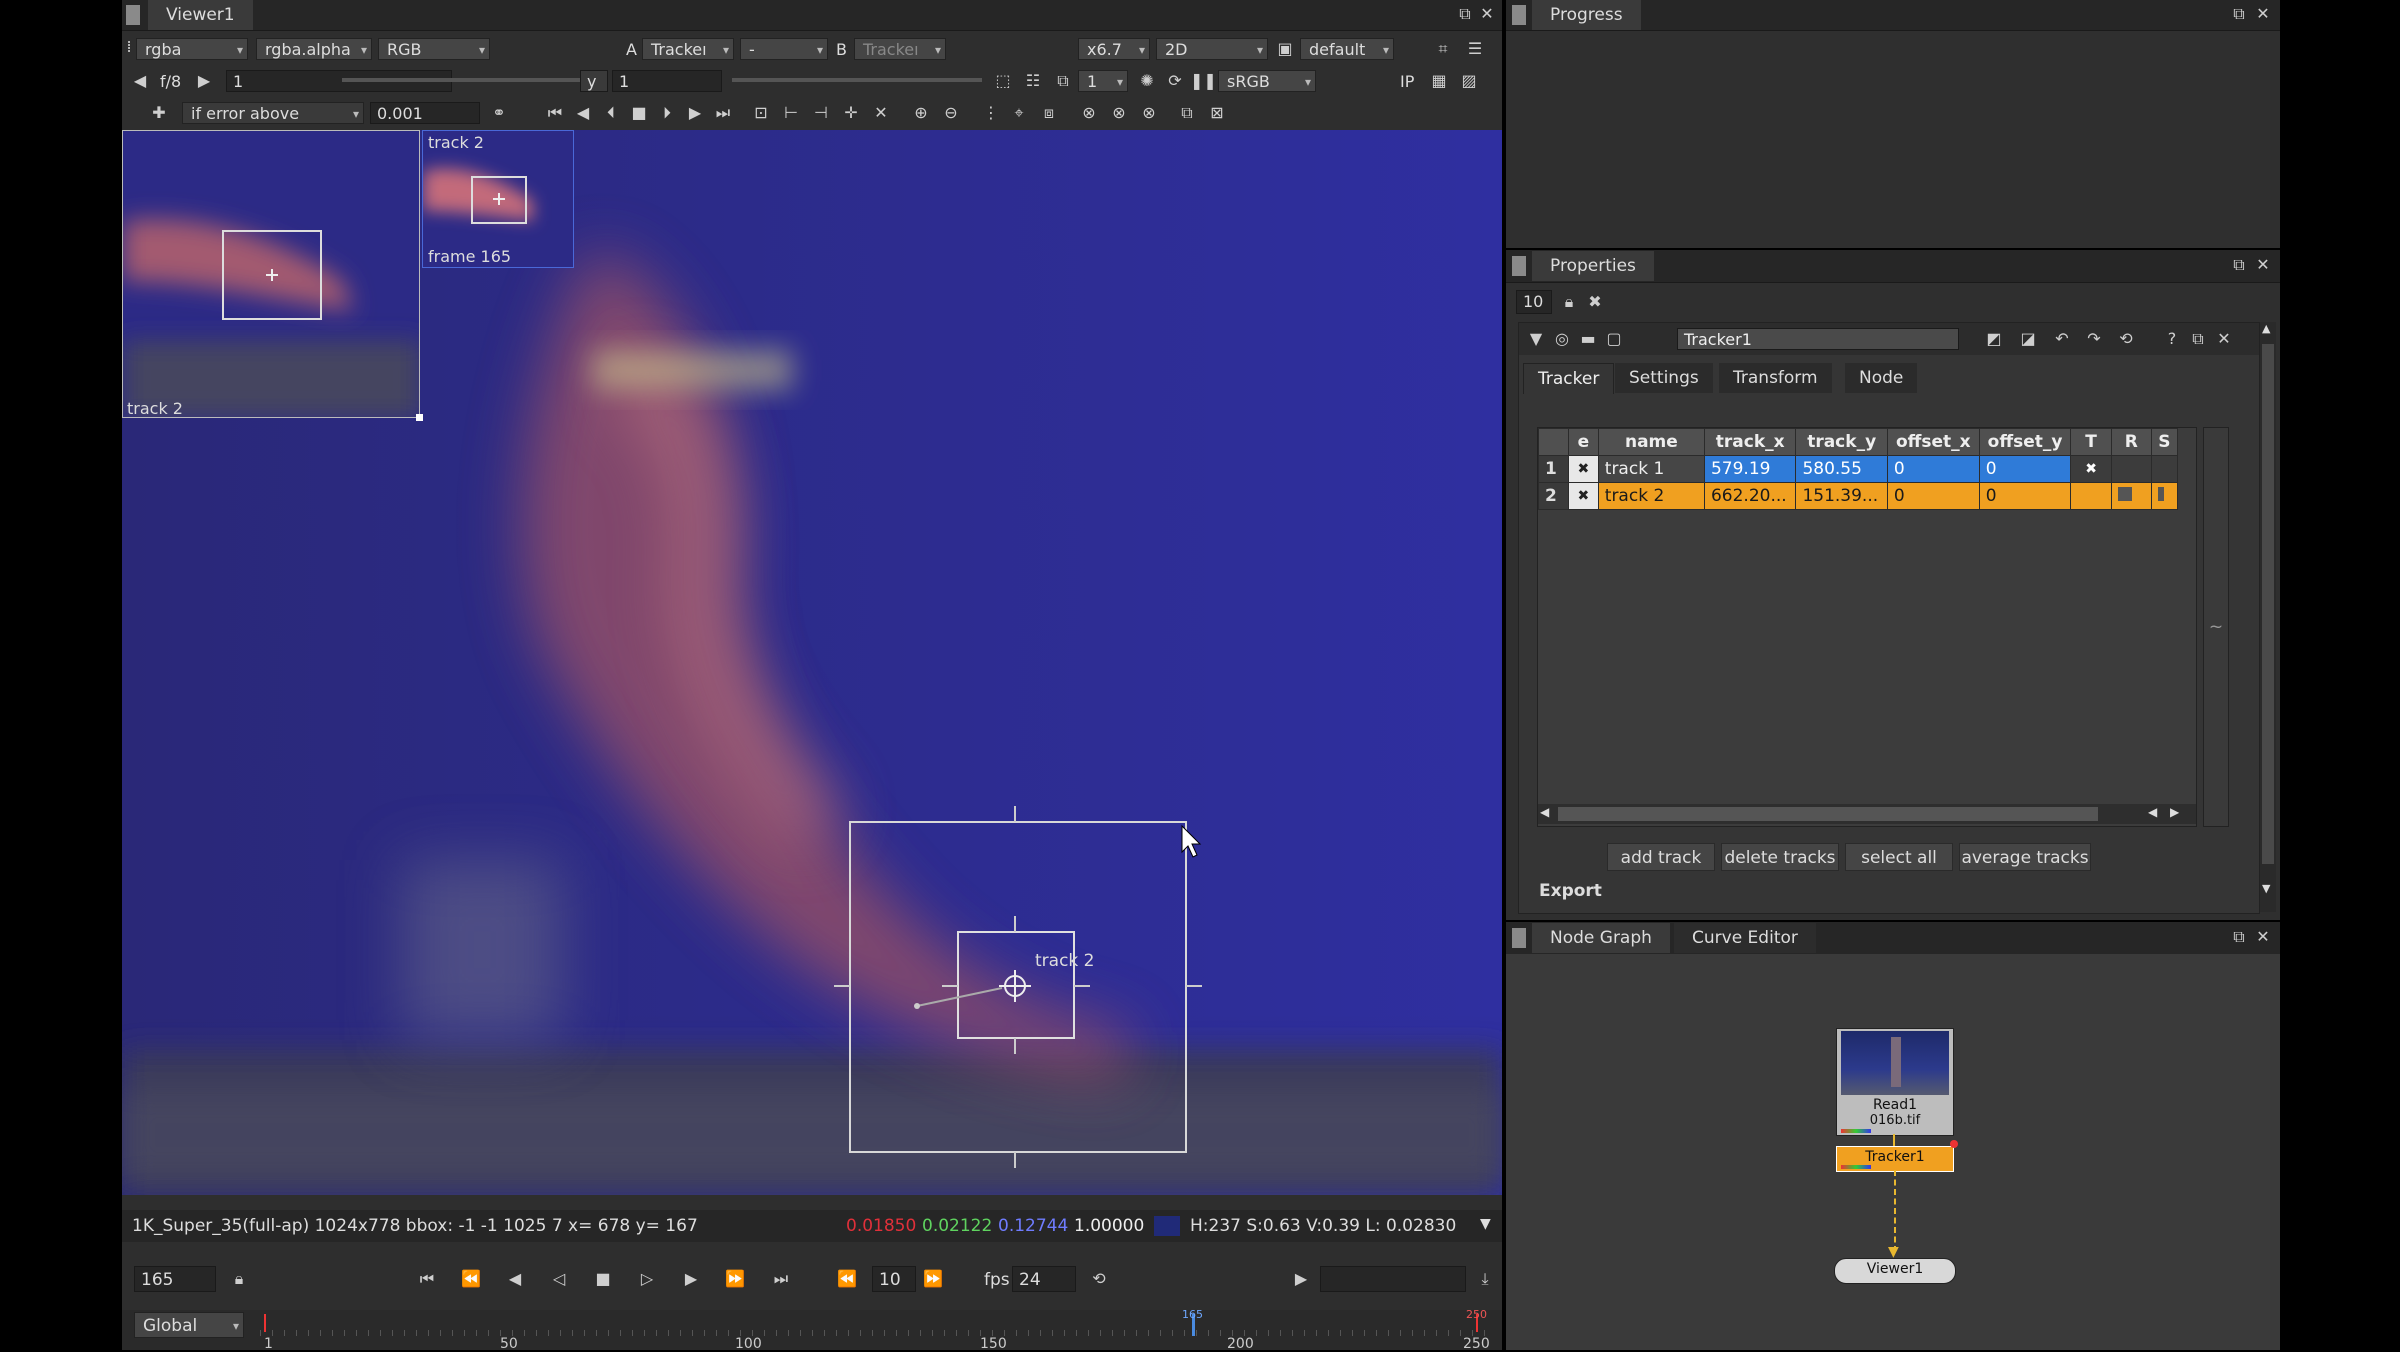 This screenshot has width=2400, height=1352. Describe the element at coordinates (1103, 81) in the screenshot. I see `proxy-dropdown: 1` at that location.